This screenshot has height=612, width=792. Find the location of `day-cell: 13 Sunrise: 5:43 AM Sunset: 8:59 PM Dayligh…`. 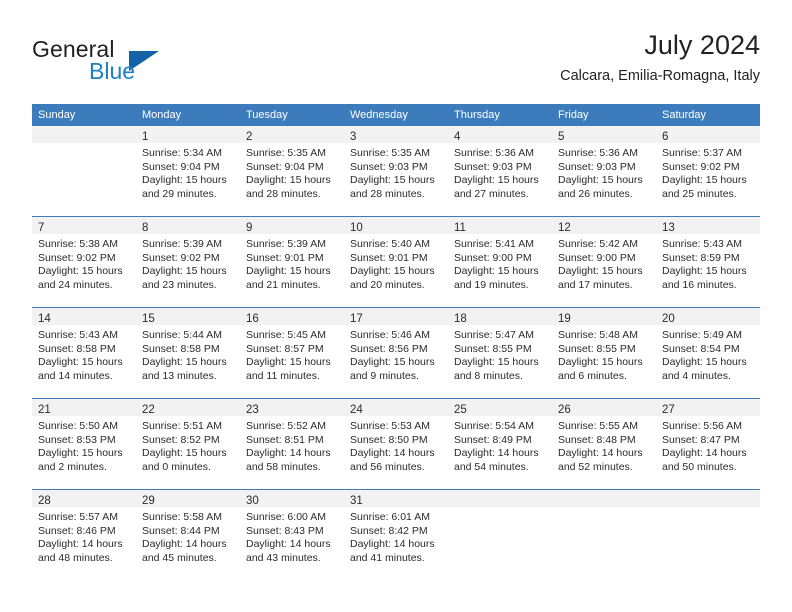

day-cell: 13 Sunrise: 5:43 AM Sunset: 8:59 PM Dayligh… is located at coordinates (708, 262).